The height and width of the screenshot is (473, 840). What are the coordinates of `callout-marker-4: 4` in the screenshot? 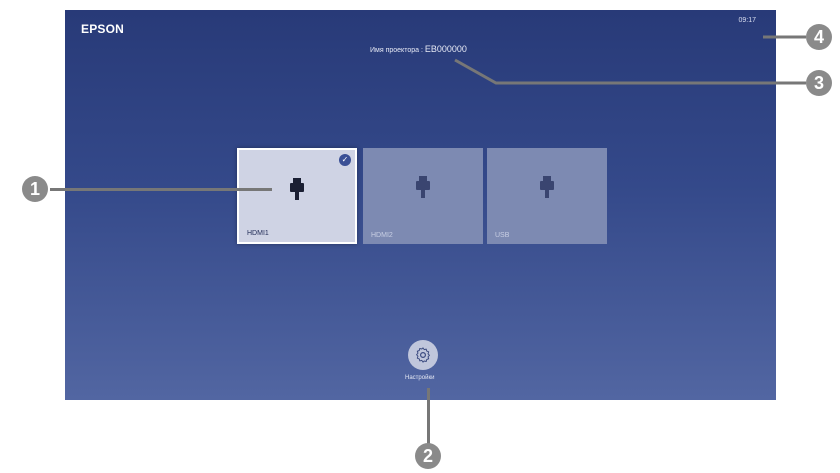 It's located at (819, 37).